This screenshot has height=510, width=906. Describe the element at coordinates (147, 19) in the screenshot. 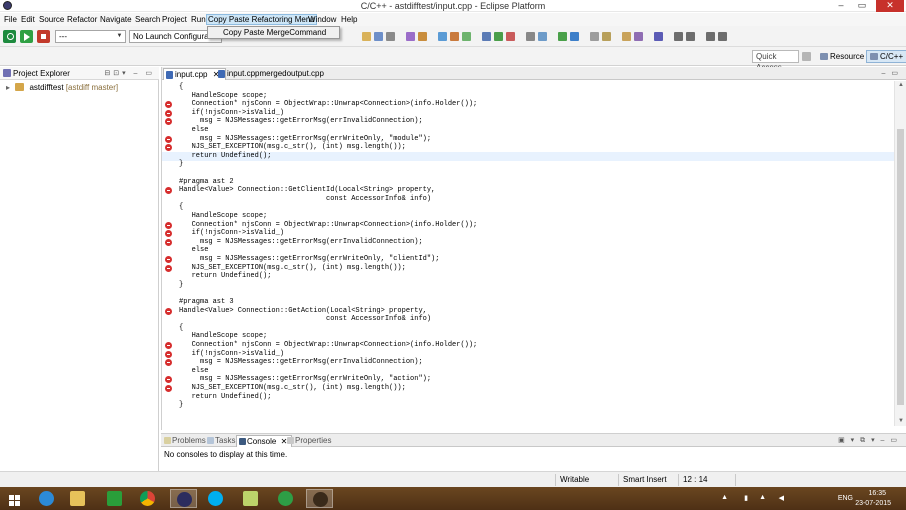

I see `menu-search: Search` at that location.